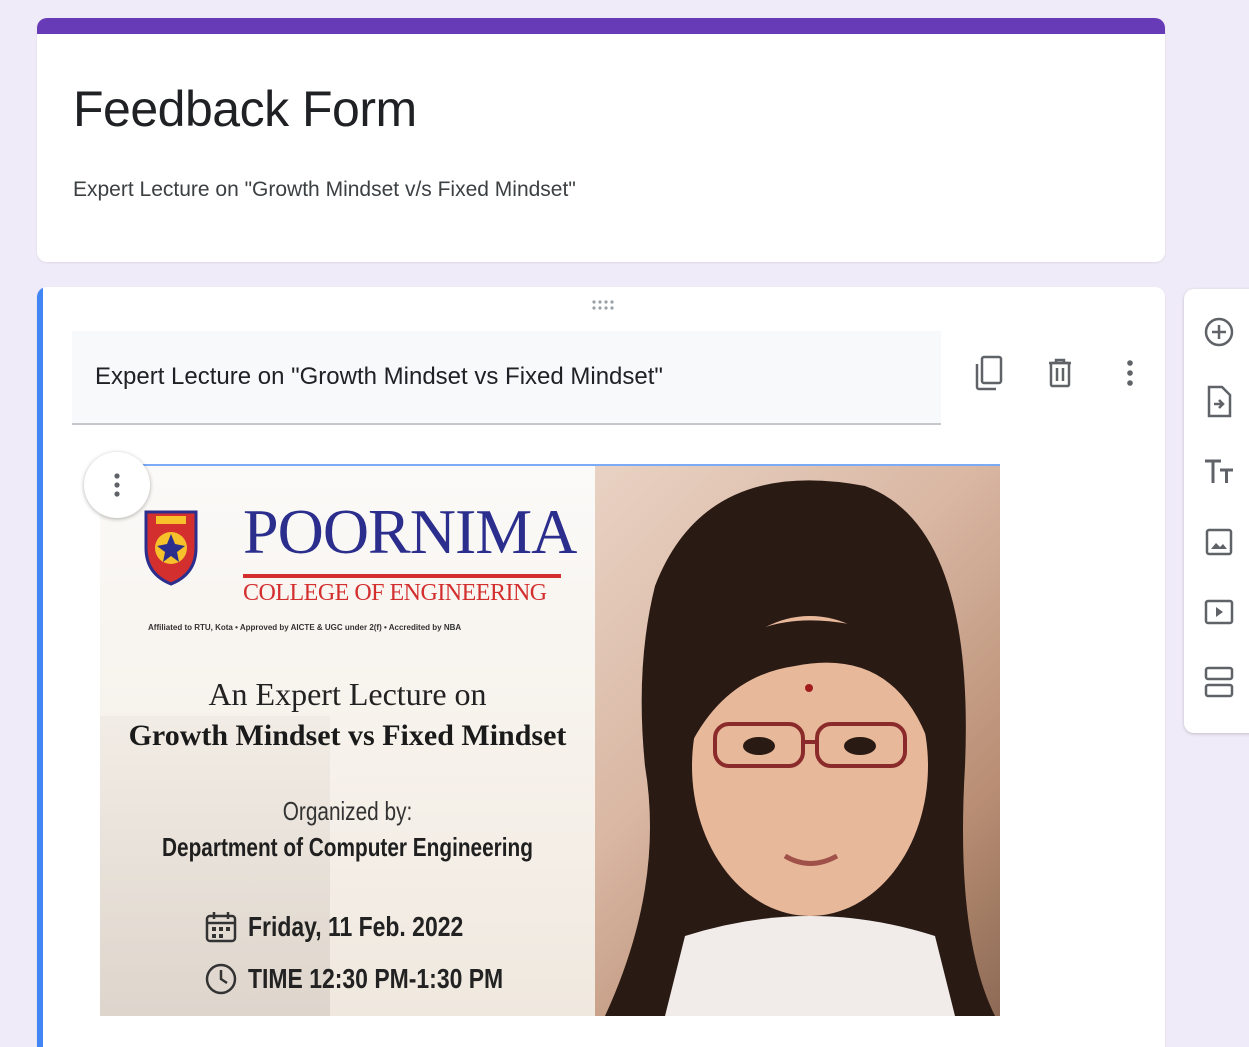  I want to click on section-icon, so click(1219, 682).